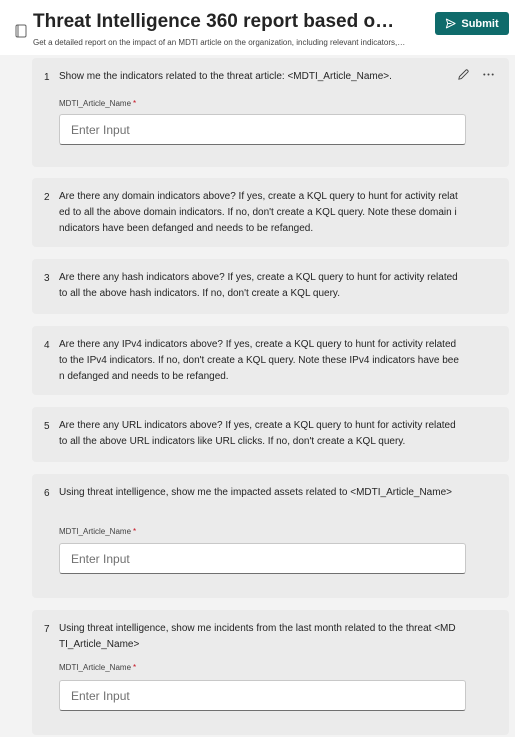  What do you see at coordinates (47, 197) in the screenshot?
I see `prompt-number: 2` at bounding box center [47, 197].